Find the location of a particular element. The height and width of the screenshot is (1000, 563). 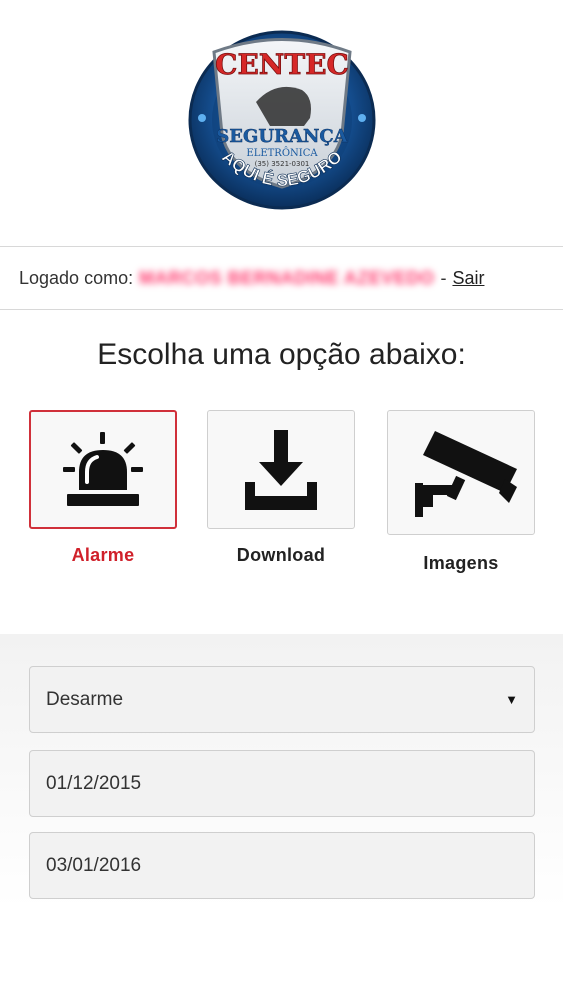

siren-icon is located at coordinates (103, 468).